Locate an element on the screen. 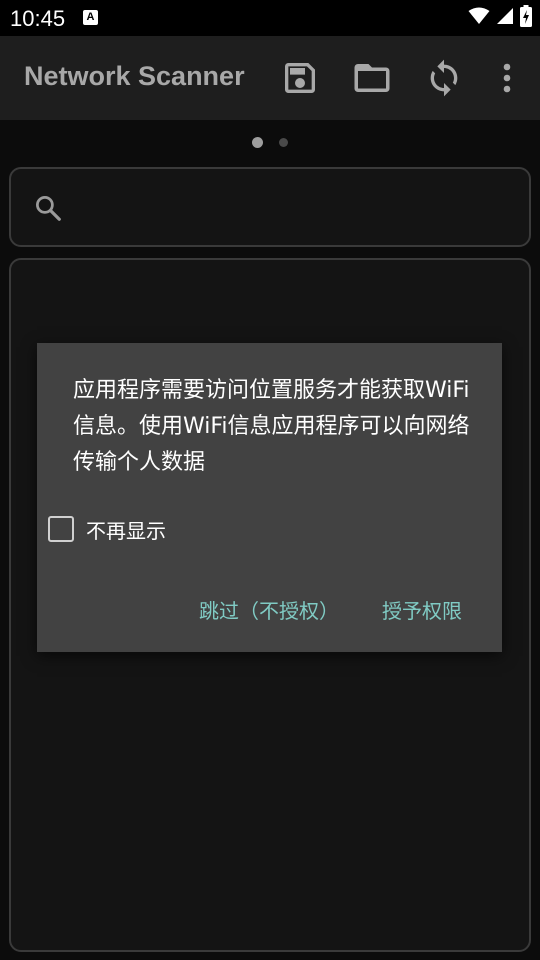  grant-permission-button: 授予权限 is located at coordinates (422, 611).